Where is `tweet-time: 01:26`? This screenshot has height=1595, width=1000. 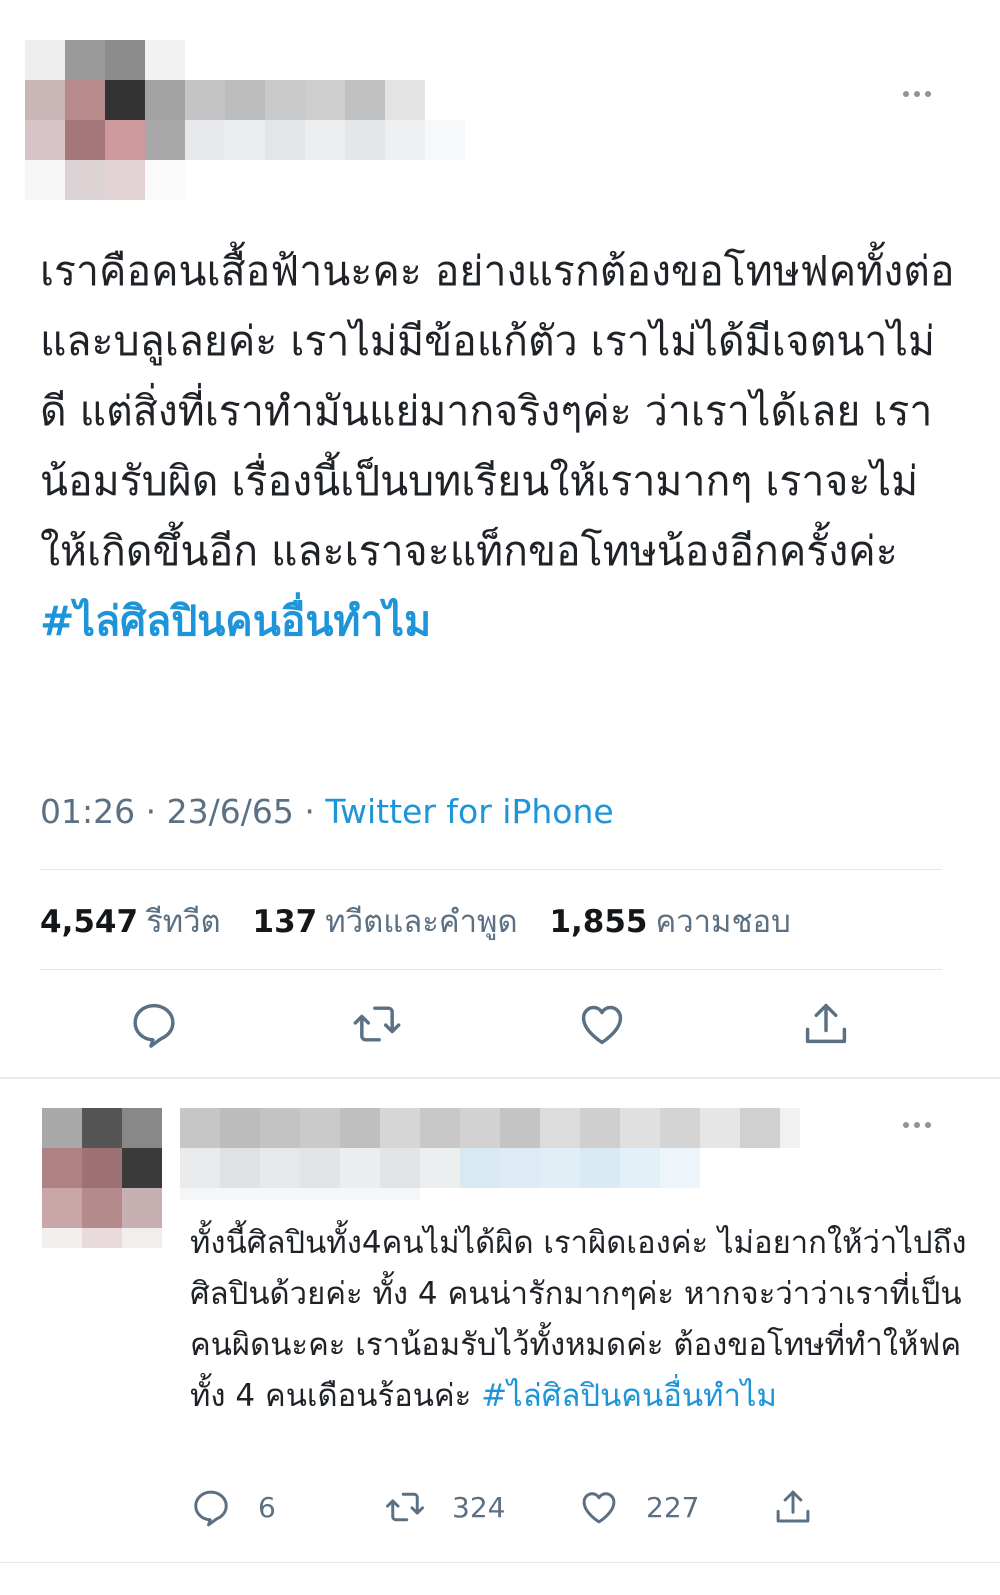 tweet-time: 01:26 is located at coordinates (87, 811).